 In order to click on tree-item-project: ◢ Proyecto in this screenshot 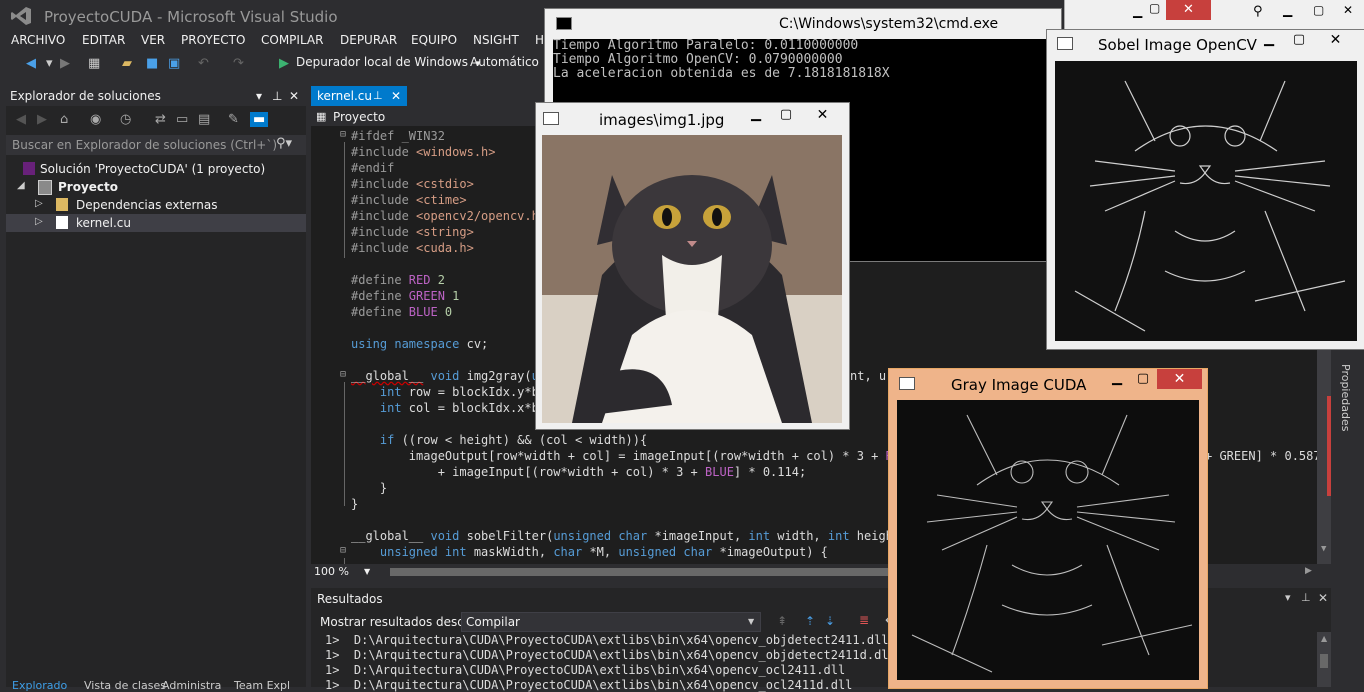, I will do `click(156, 187)`.